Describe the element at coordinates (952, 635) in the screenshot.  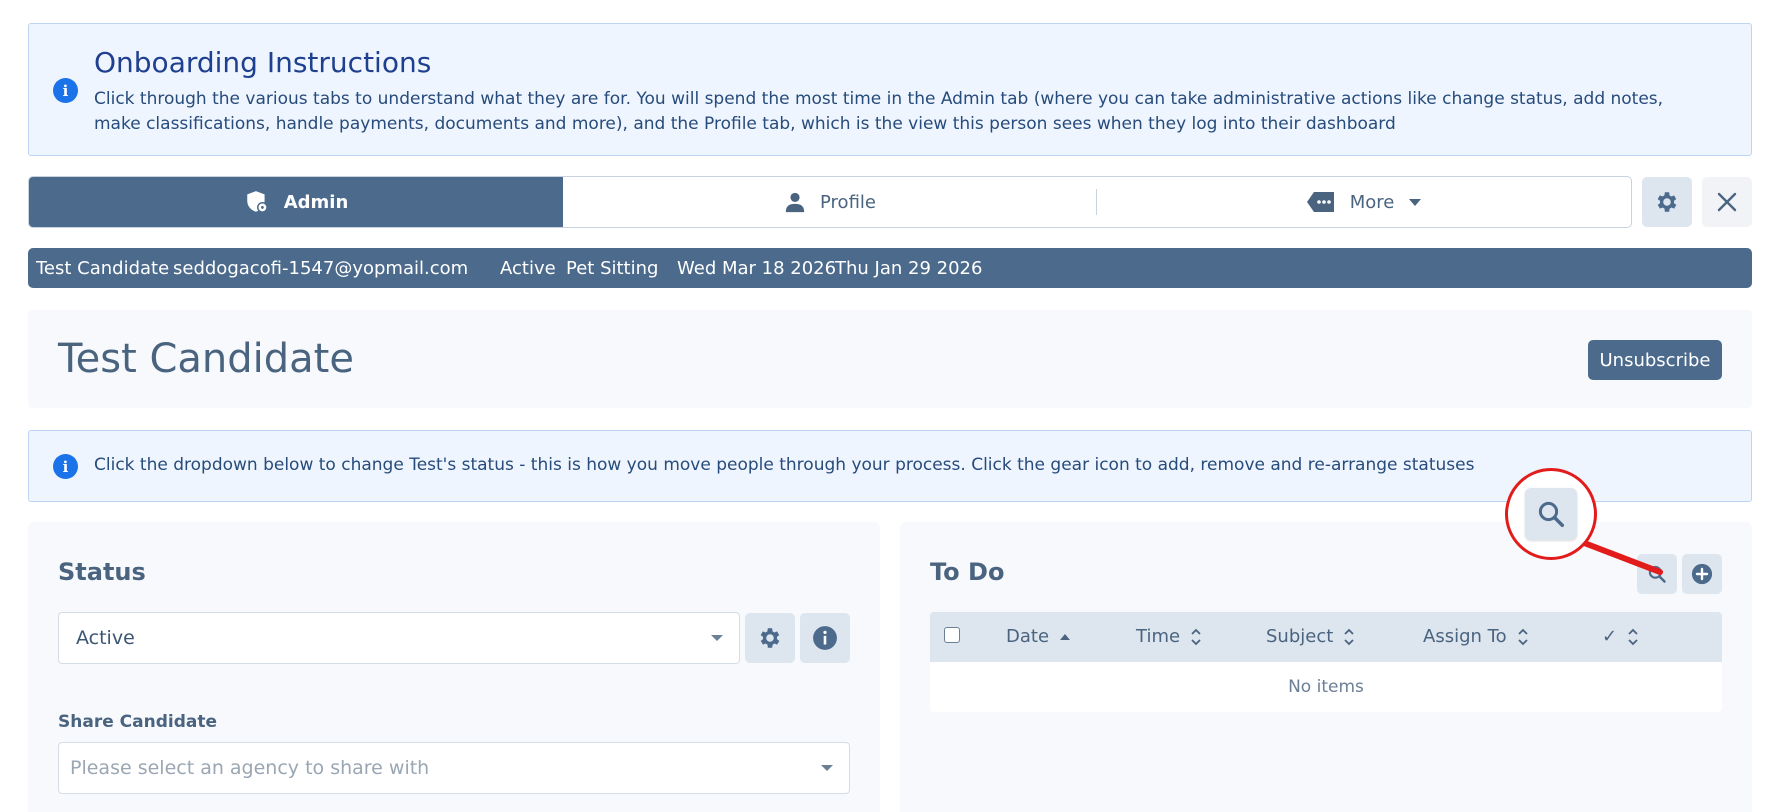
I see `select-all-checkbox` at that location.